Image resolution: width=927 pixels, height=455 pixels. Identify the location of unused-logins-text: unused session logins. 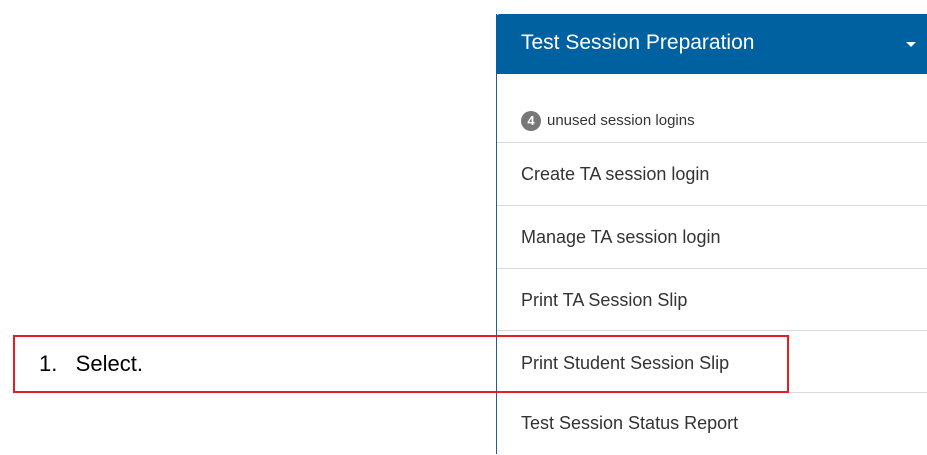
(621, 120).